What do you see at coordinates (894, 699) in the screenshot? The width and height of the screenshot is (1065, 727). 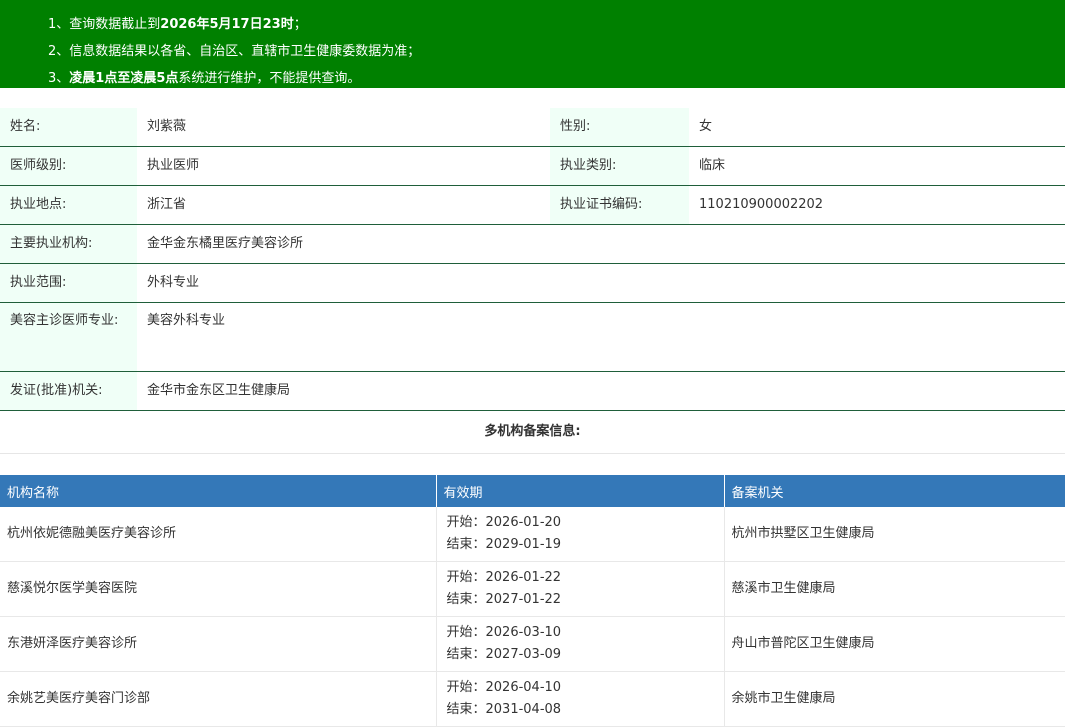 I see `authority-cell: 余姚市卫生健康局` at bounding box center [894, 699].